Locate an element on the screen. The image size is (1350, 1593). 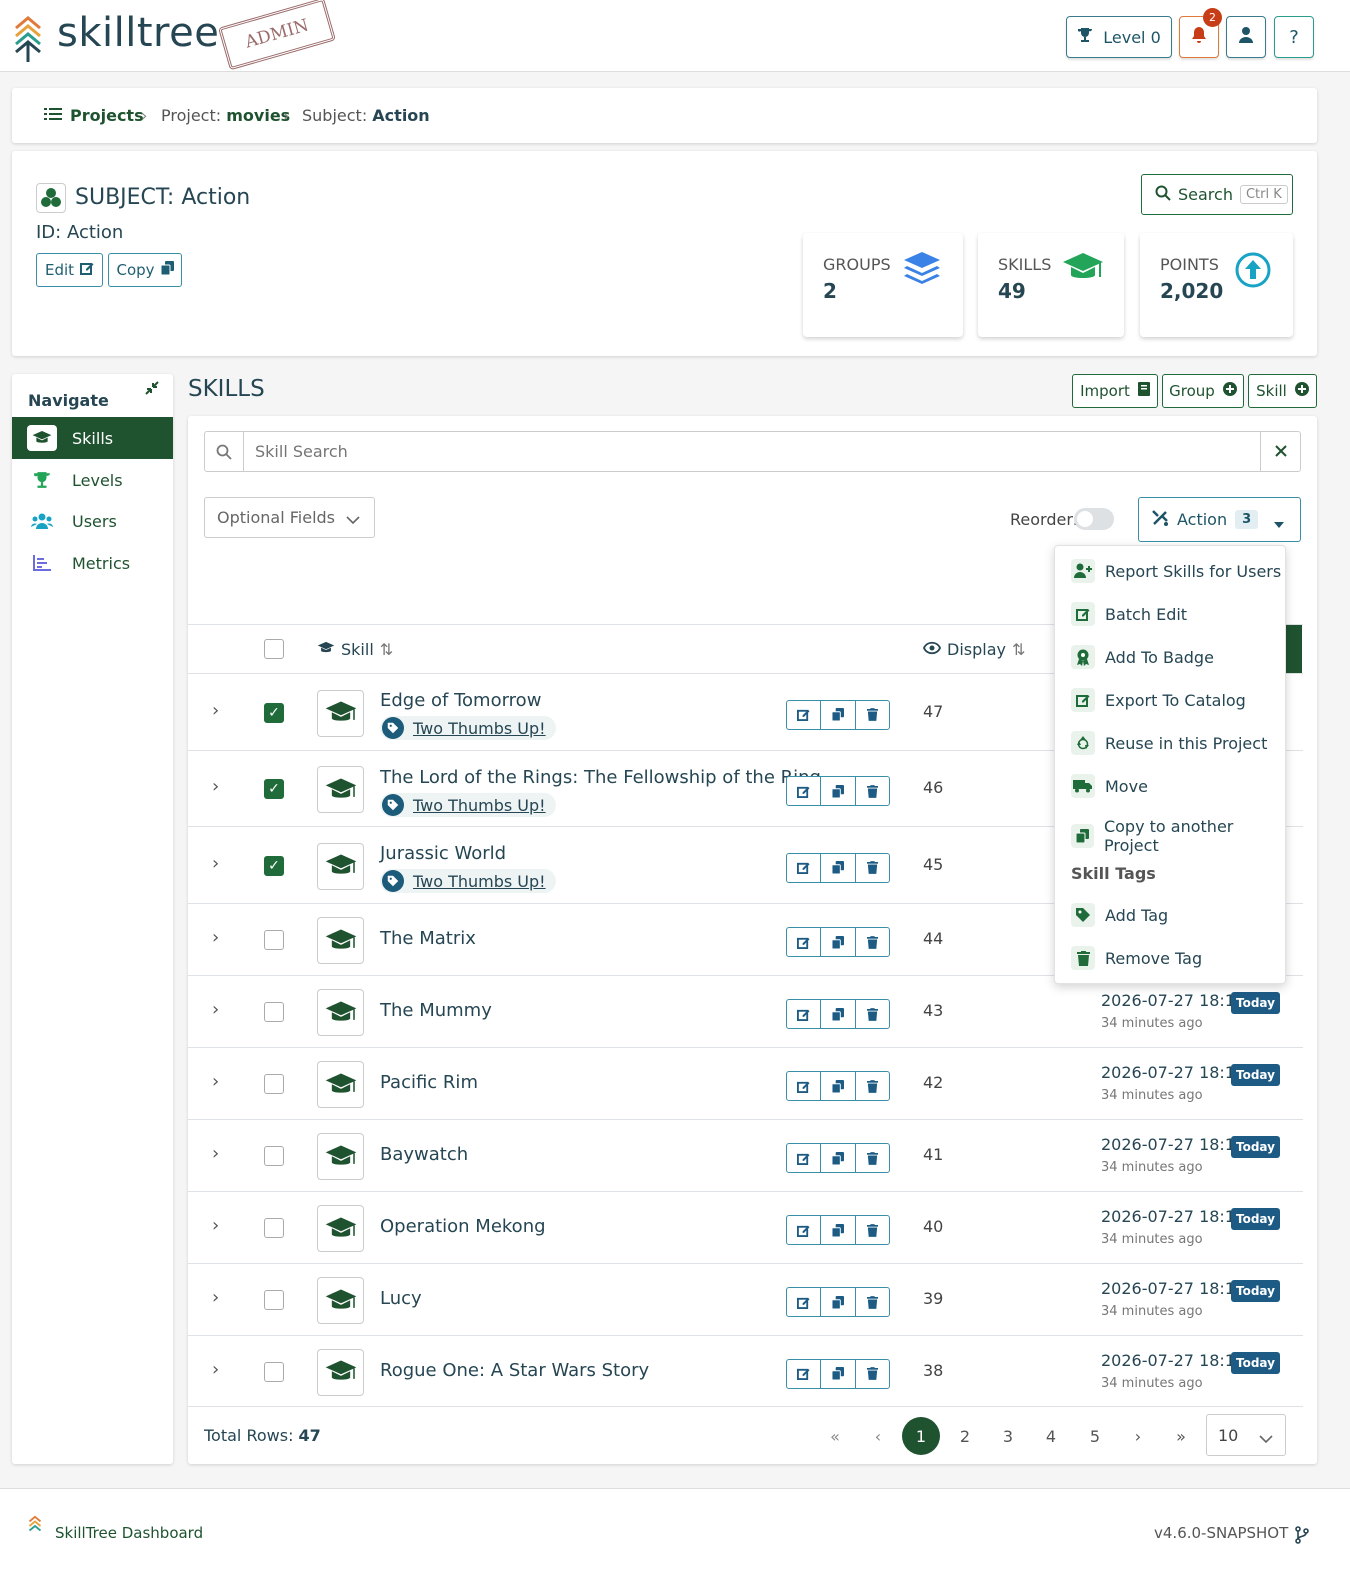
dashboard-link: SkillTree Dashboard is located at coordinates (129, 1533).